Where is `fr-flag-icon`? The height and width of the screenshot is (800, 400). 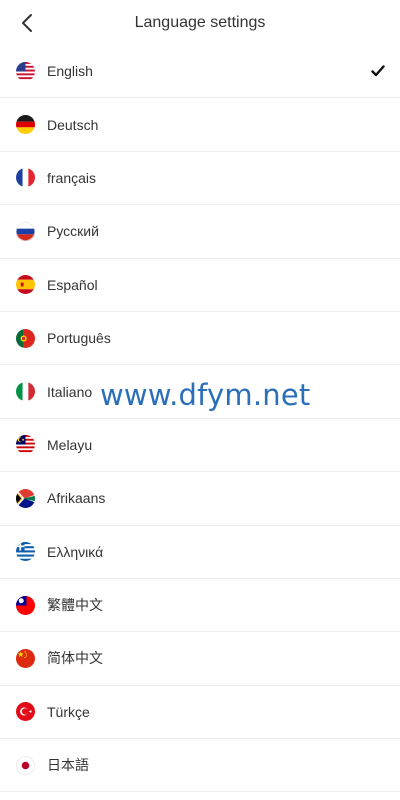
fr-flag-icon is located at coordinates (25, 178).